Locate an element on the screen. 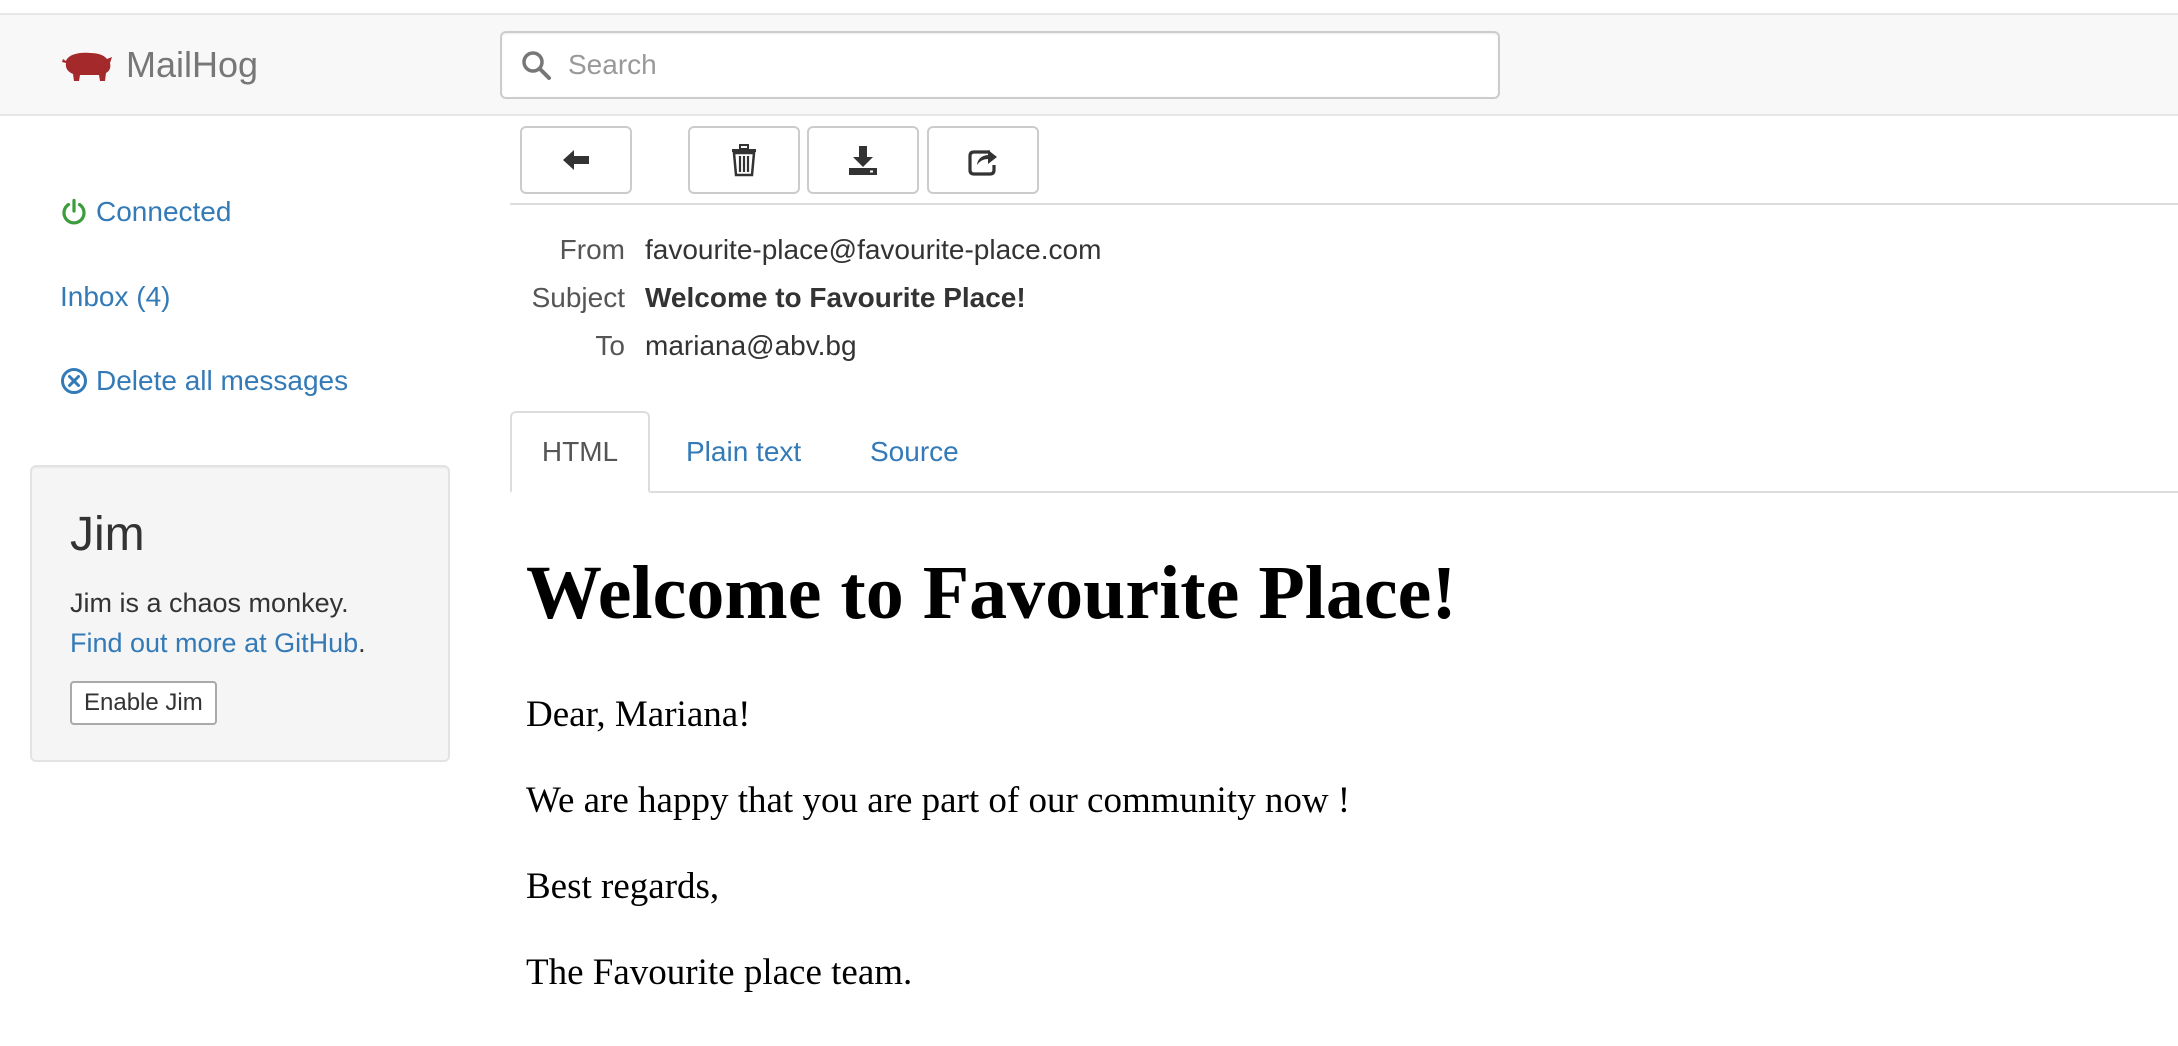 The height and width of the screenshot is (1046, 2178). enable-jim-button: Enable Jim is located at coordinates (143, 703).